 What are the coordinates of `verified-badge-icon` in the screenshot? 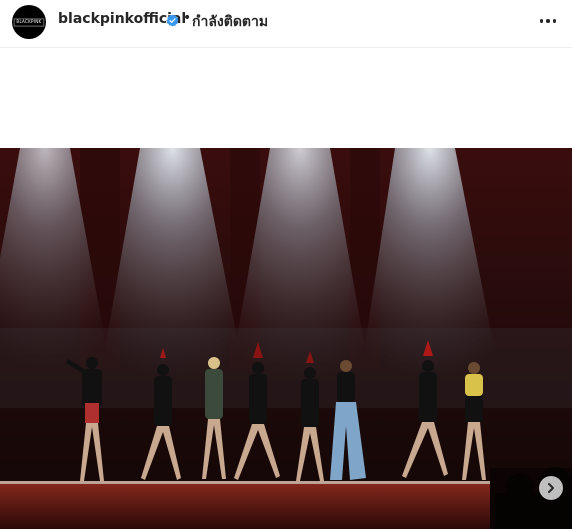 It's located at (172, 20).